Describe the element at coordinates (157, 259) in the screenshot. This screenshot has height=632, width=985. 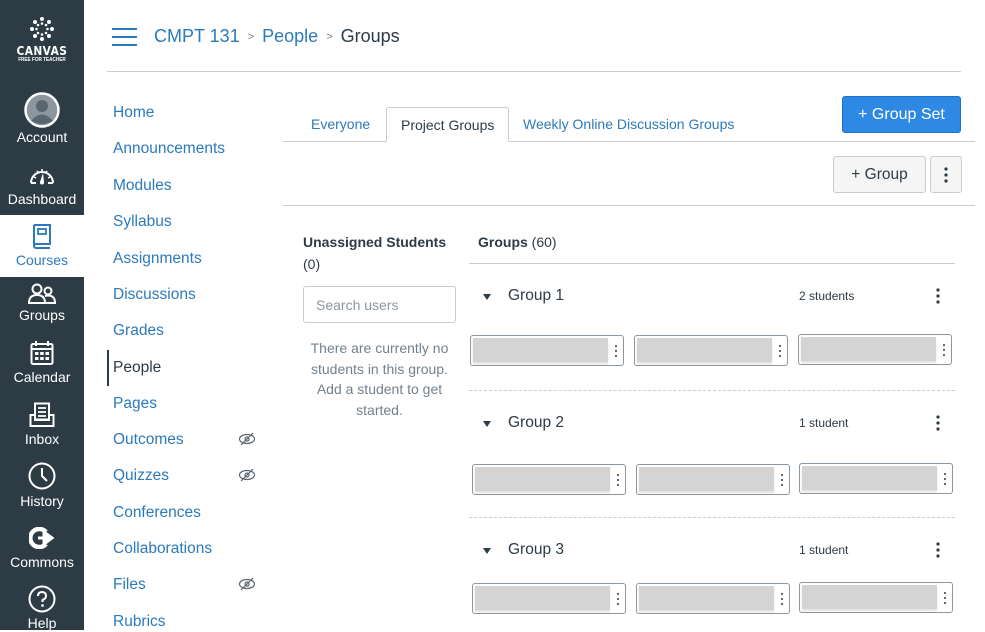
I see `course-nav-assignments: Assignments` at that location.